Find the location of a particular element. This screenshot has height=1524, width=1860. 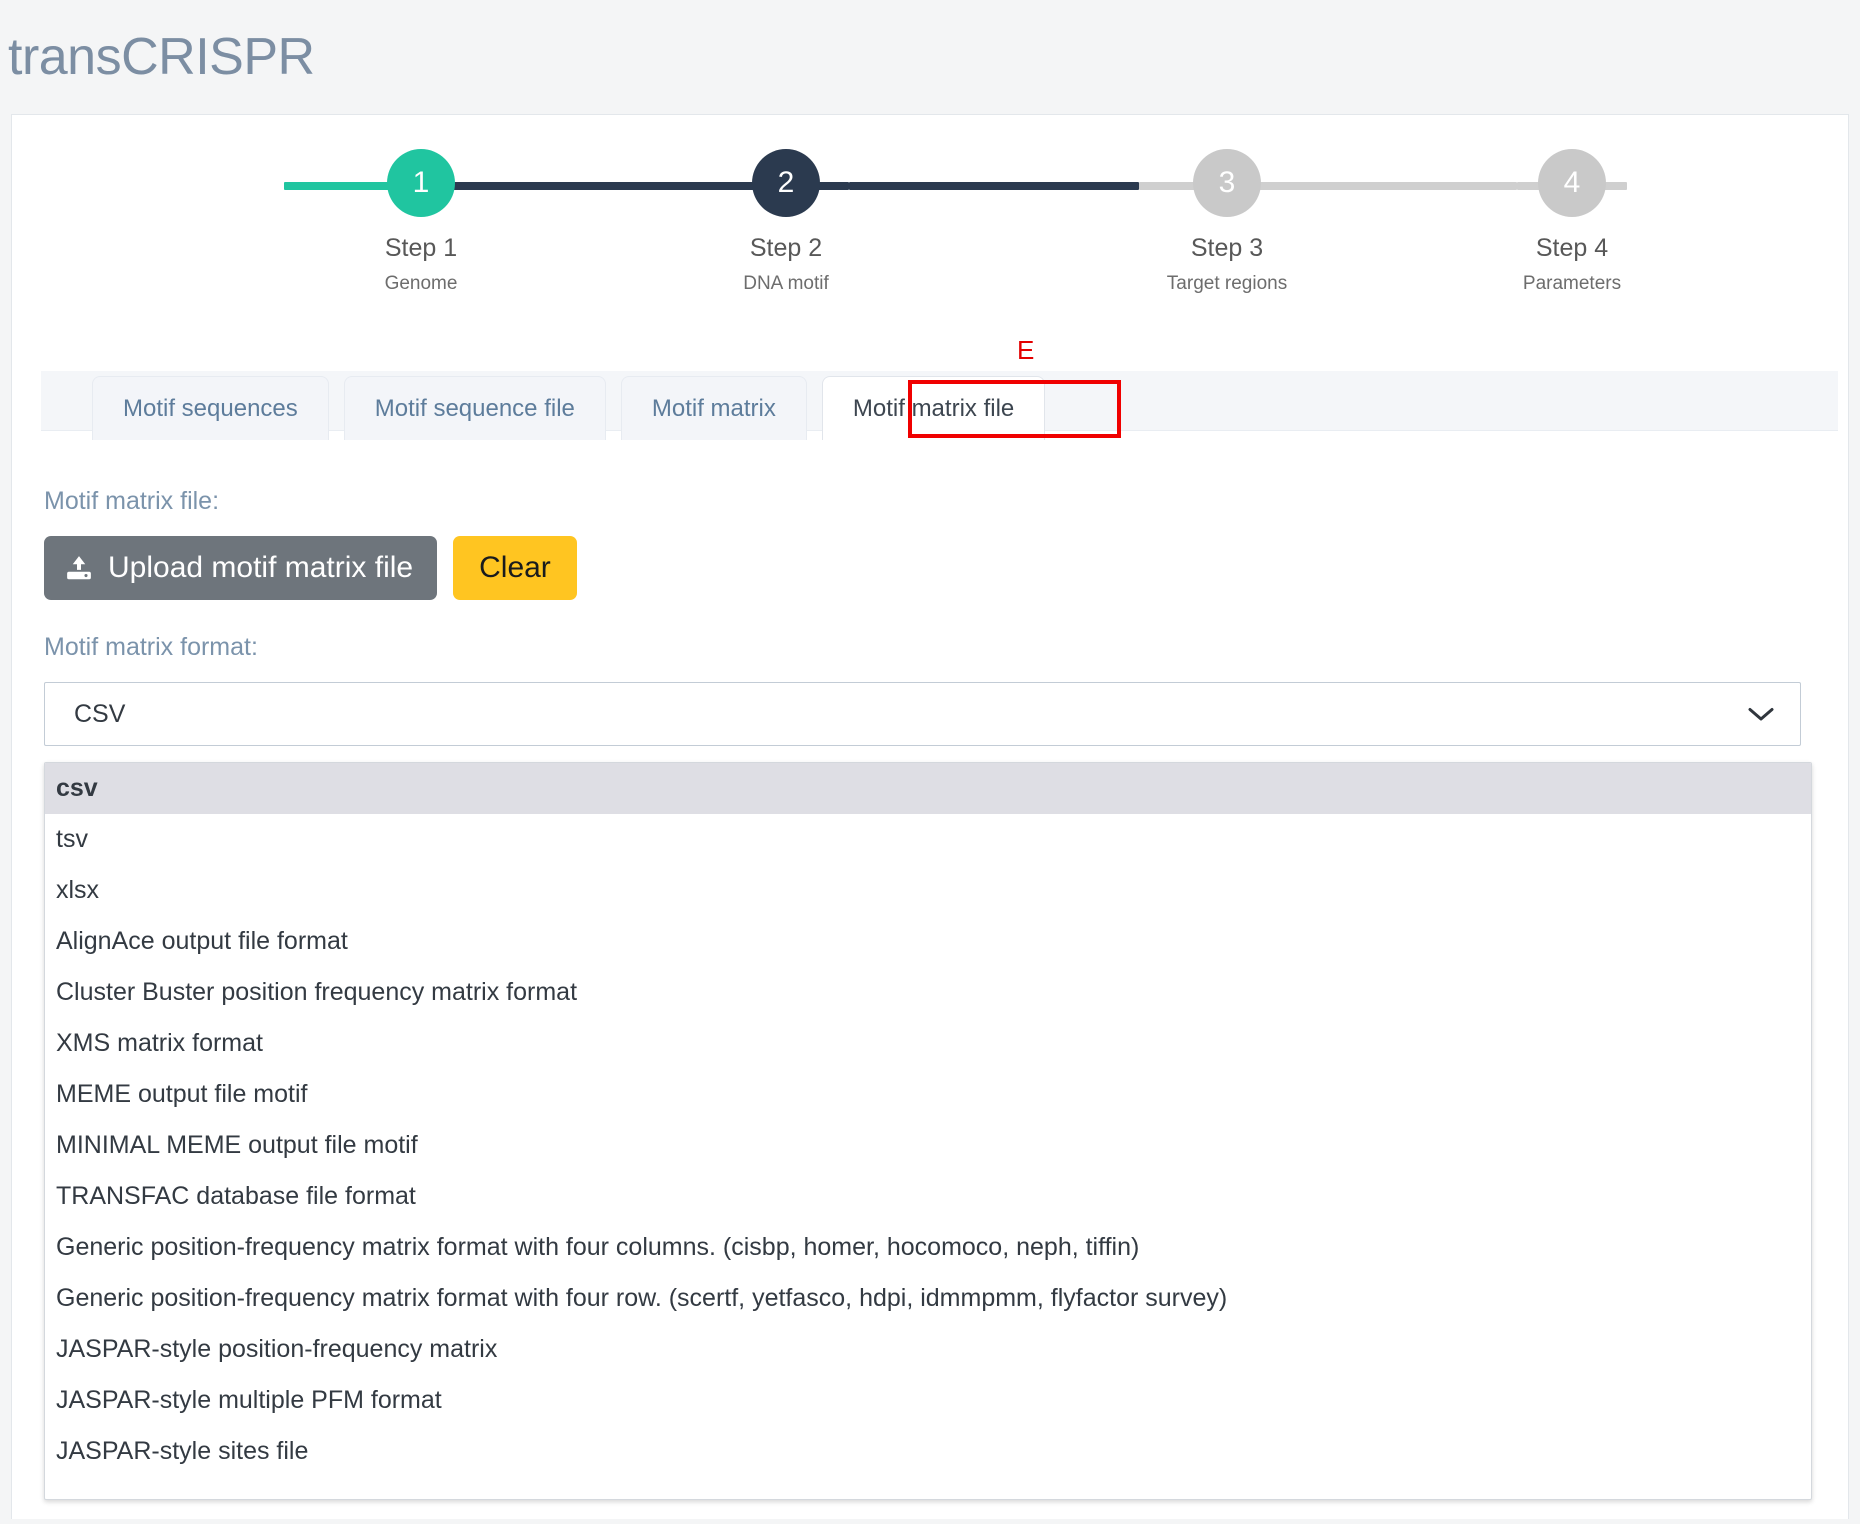

dropdown-option: xlsx is located at coordinates (928, 890).